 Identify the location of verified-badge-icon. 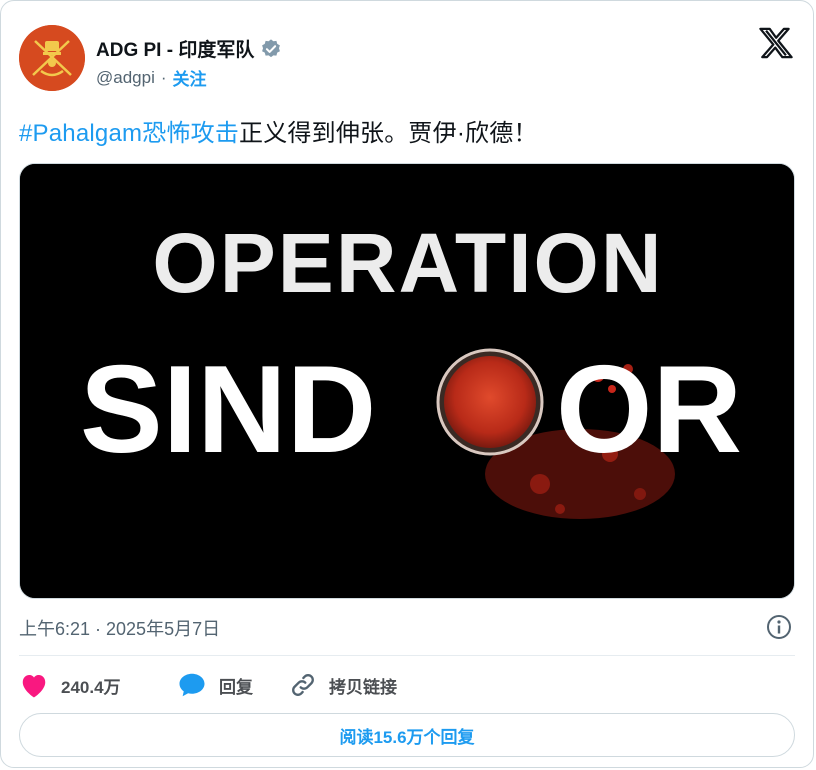
(271, 47).